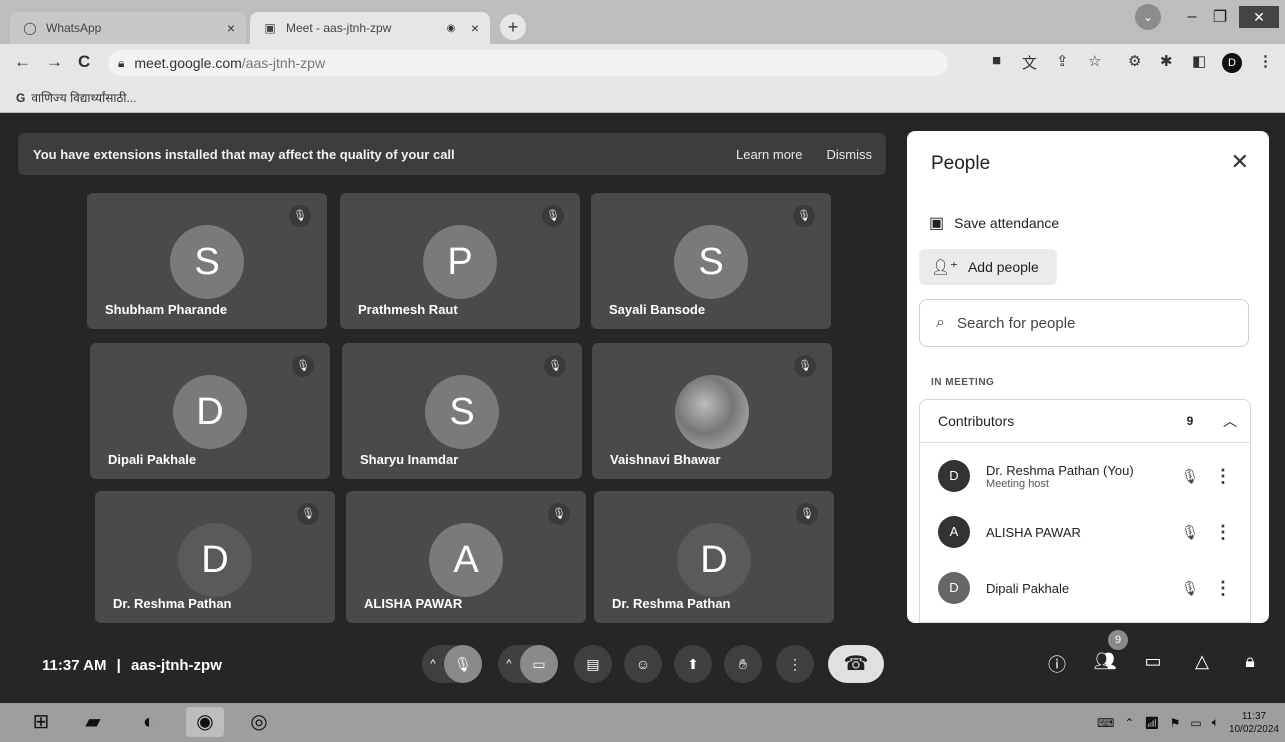 The image size is (1285, 742). I want to click on more-options-button: ⋮, so click(795, 664).